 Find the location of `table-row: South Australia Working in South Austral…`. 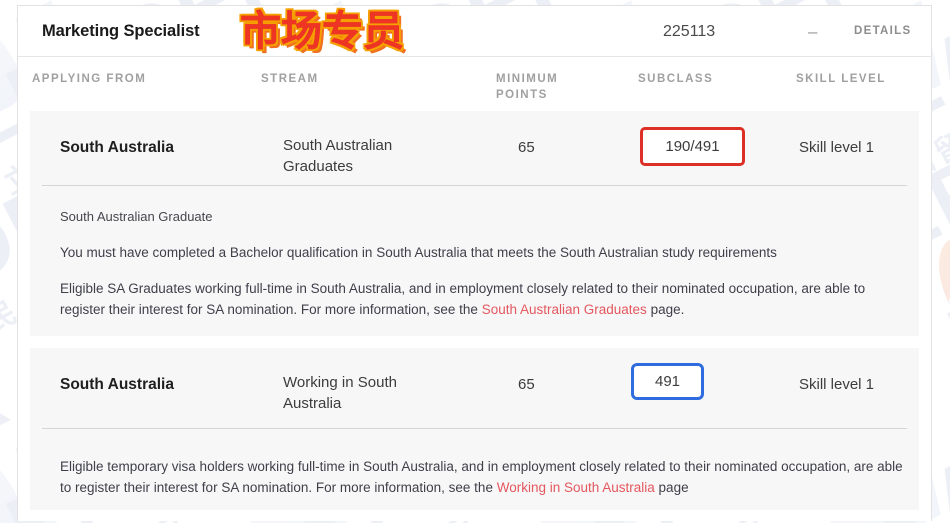

table-row: South Australia Working in South Austral… is located at coordinates (474, 388).